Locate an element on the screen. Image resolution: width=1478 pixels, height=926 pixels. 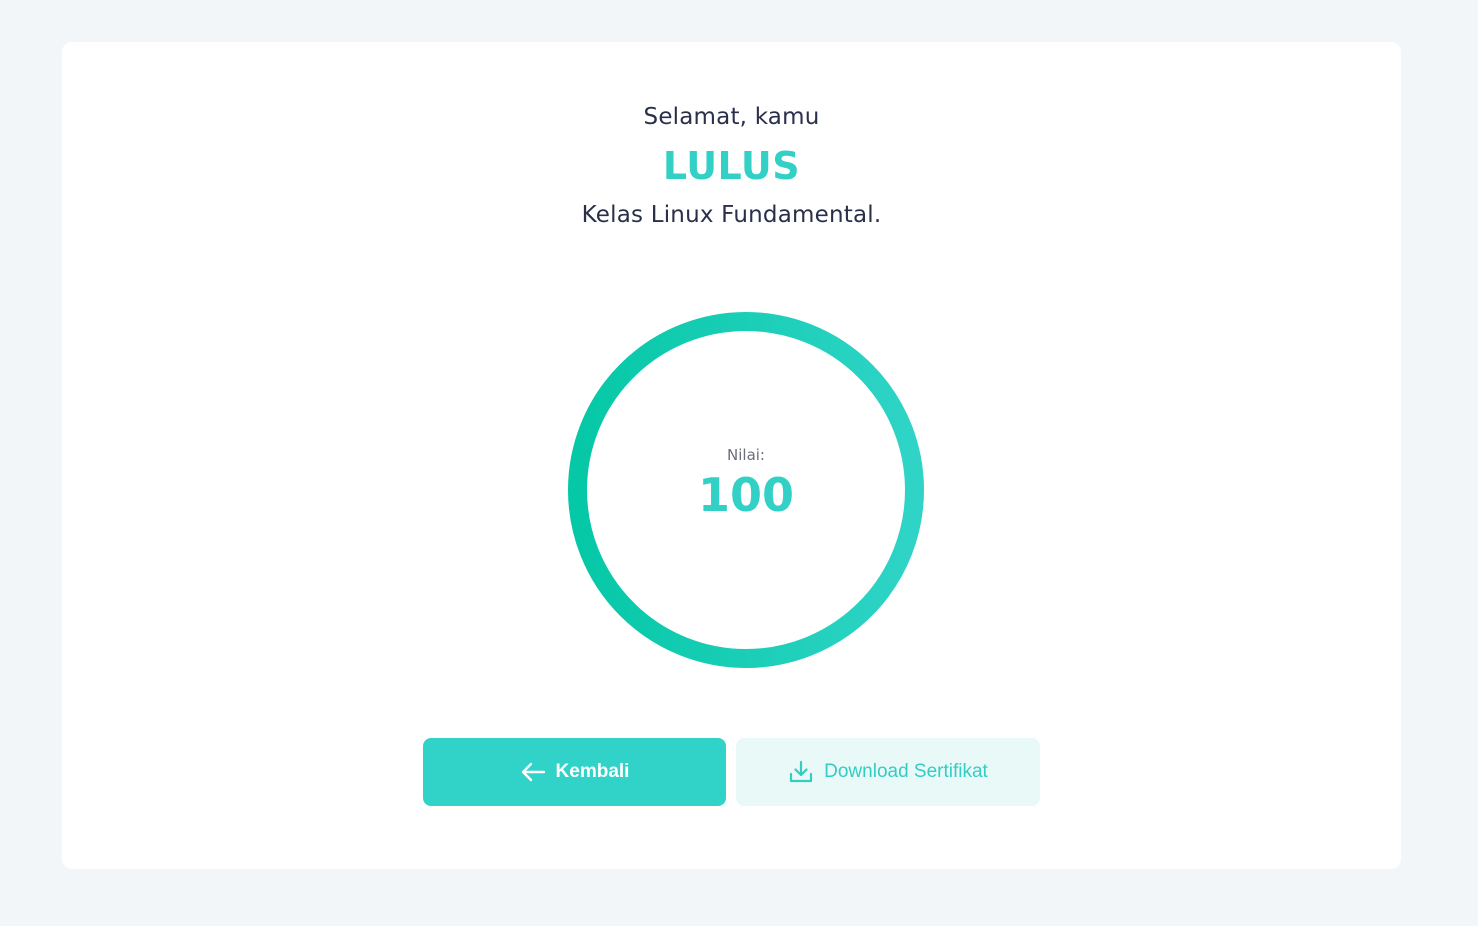
arrow-left-icon is located at coordinates (533, 772).